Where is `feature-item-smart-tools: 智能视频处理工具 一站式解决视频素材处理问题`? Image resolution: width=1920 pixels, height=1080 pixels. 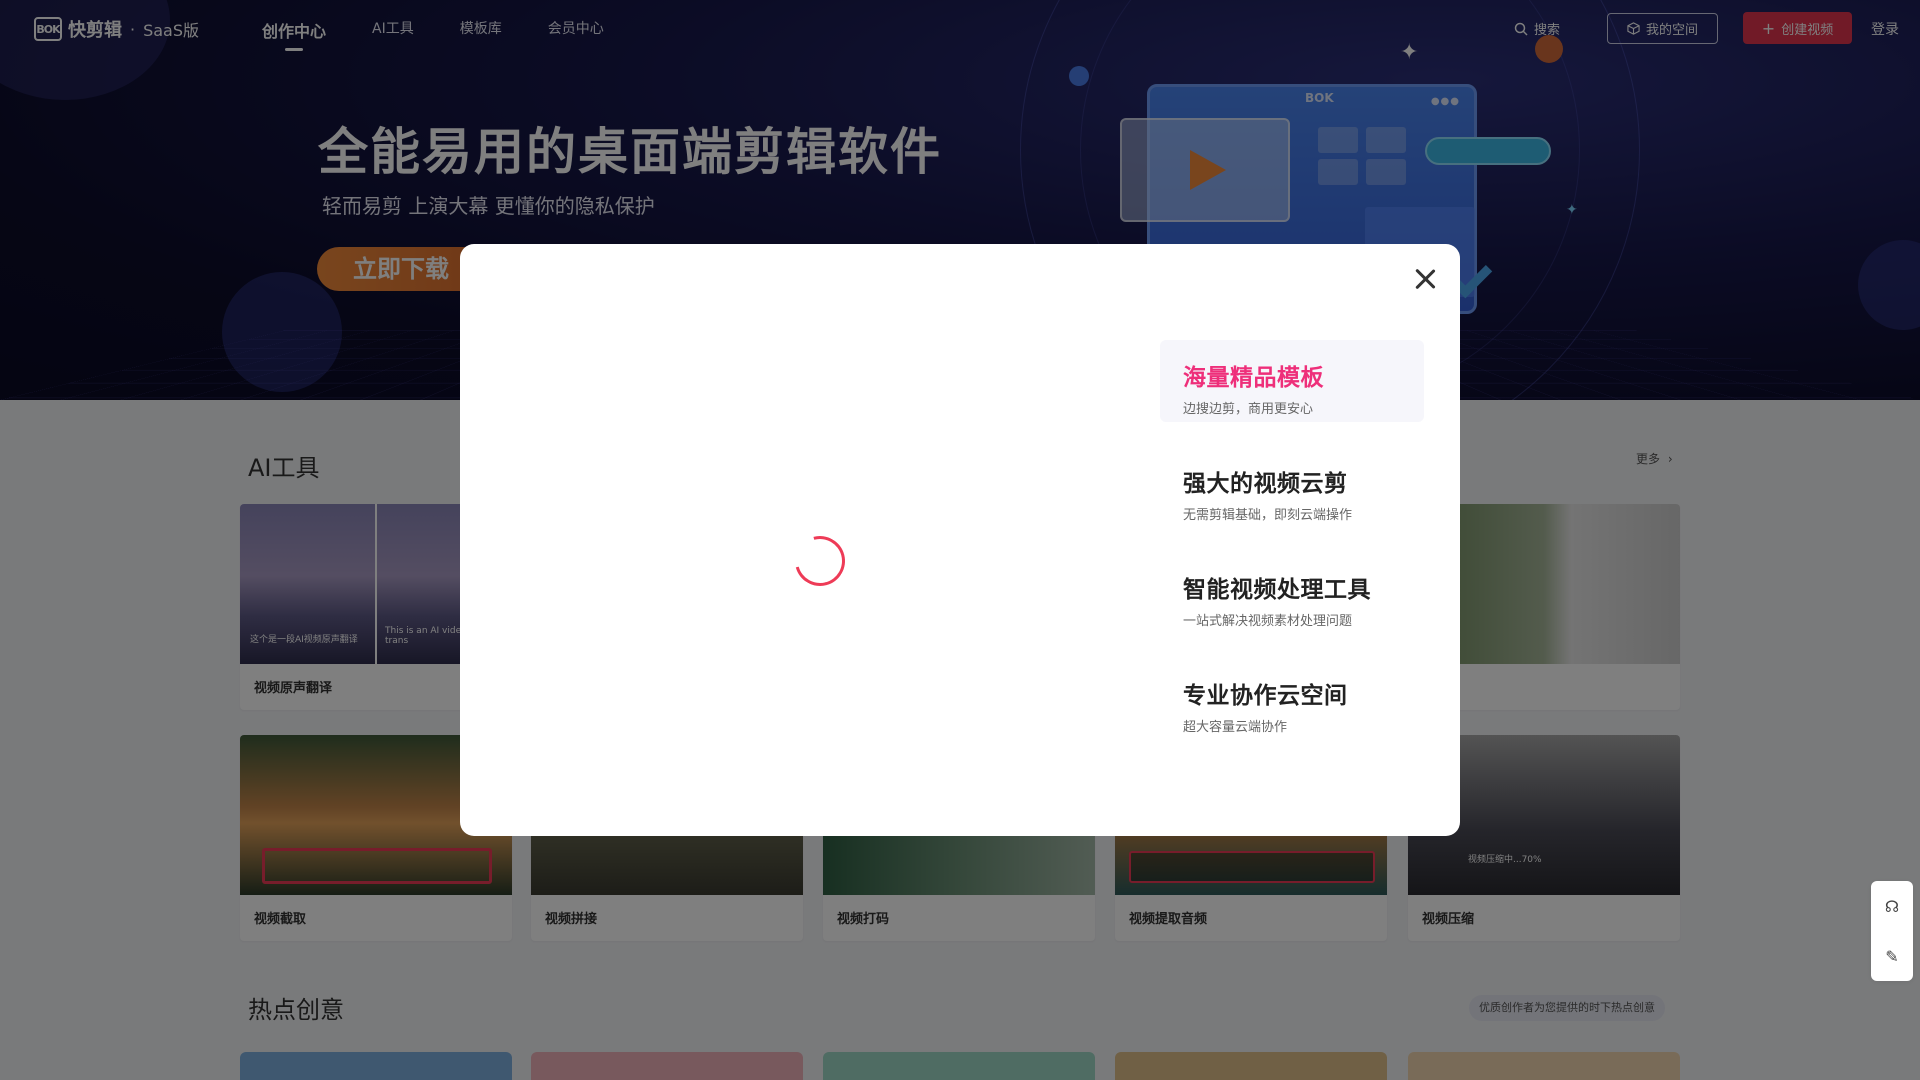
feature-item-smart-tools: 智能视频处理工具 一站式解决视频素材处理问题 is located at coordinates (1292, 593).